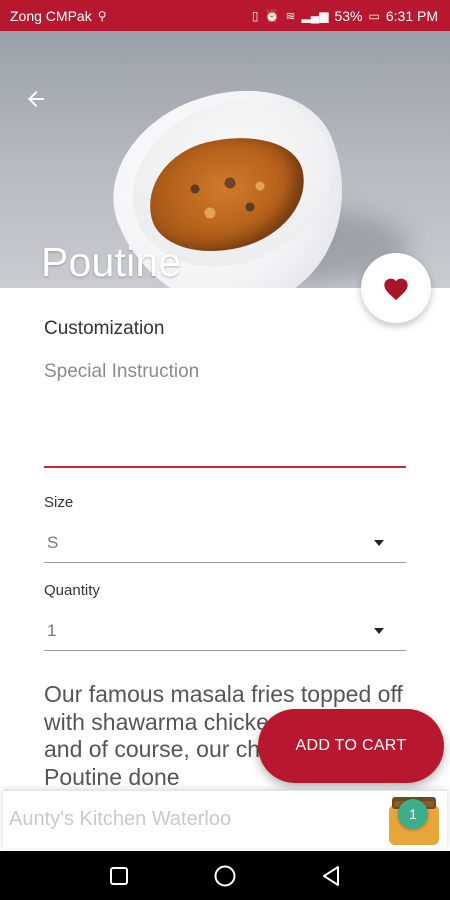 Image resolution: width=450 pixels, height=900 pixels. Describe the element at coordinates (111, 262) in the screenshot. I see `page-title: Poutine` at that location.